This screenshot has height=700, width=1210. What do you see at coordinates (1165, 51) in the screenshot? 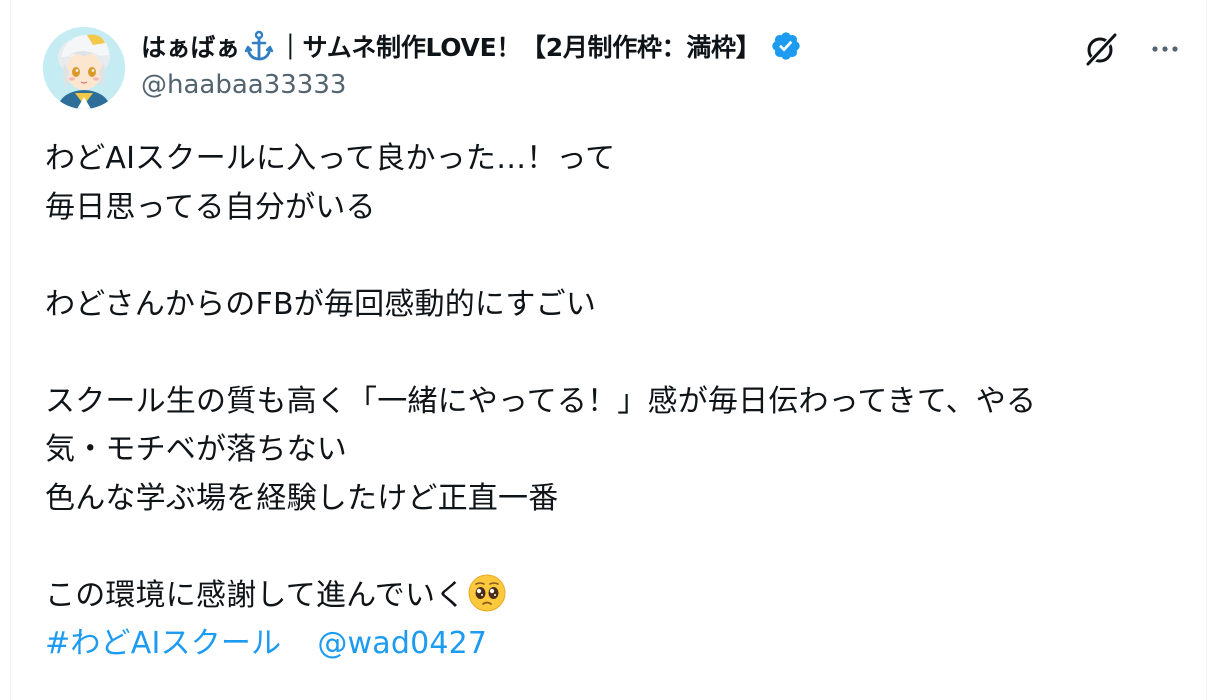
I see `more-options-icon` at bounding box center [1165, 51].